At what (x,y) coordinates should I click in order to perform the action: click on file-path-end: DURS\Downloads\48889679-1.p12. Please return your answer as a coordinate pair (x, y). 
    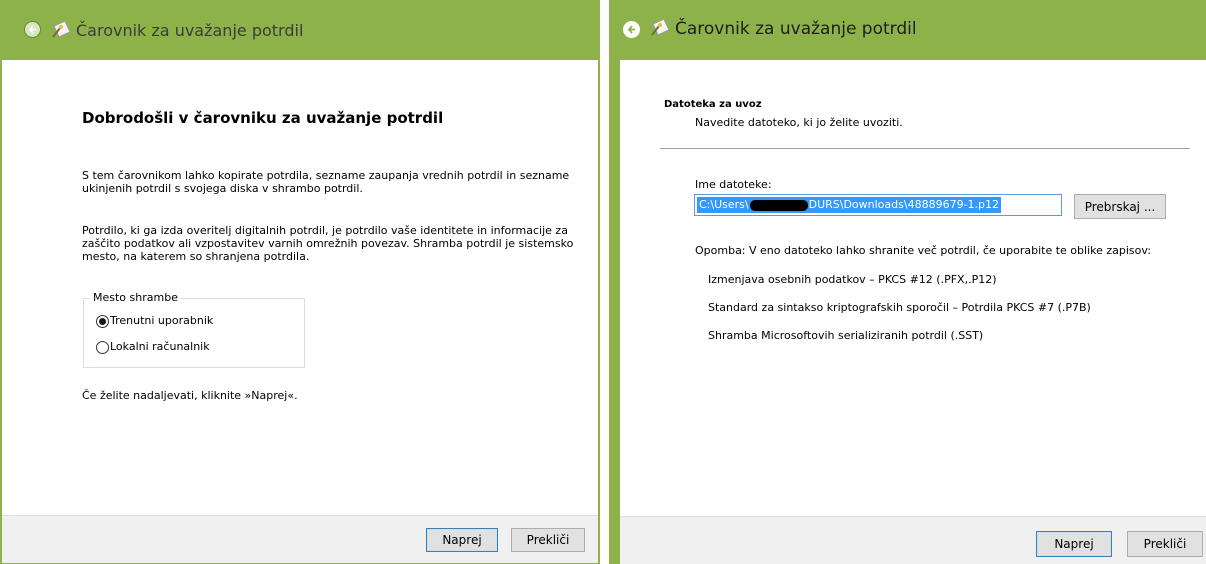
    Looking at the image, I should click on (904, 204).